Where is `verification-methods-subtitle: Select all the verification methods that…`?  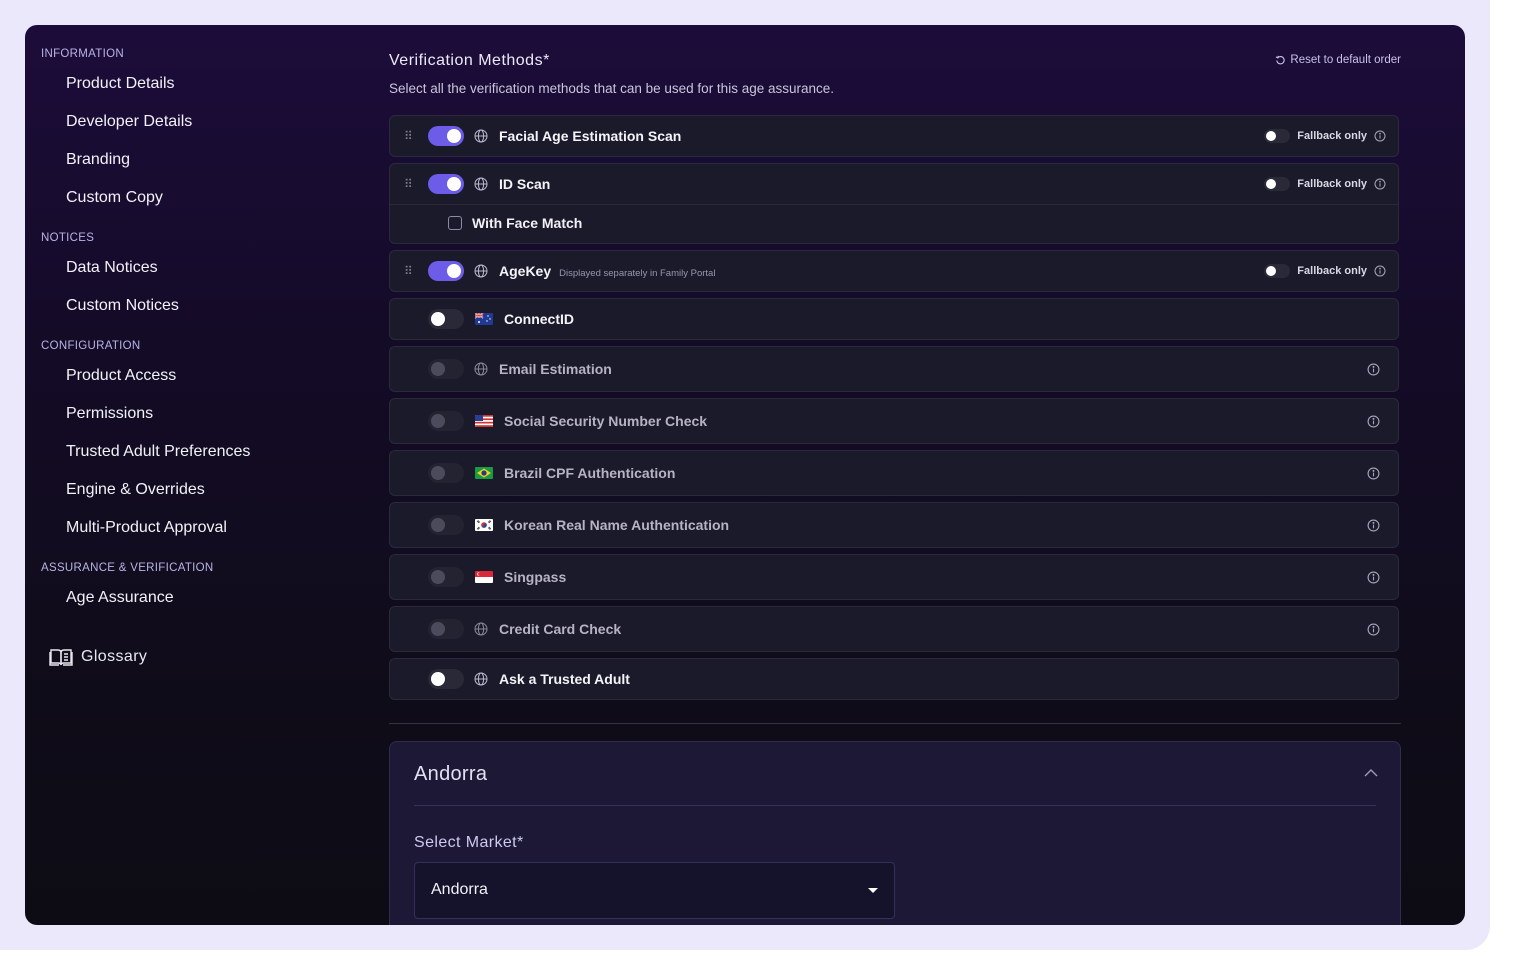 verification-methods-subtitle: Select all the verification methods that… is located at coordinates (612, 88).